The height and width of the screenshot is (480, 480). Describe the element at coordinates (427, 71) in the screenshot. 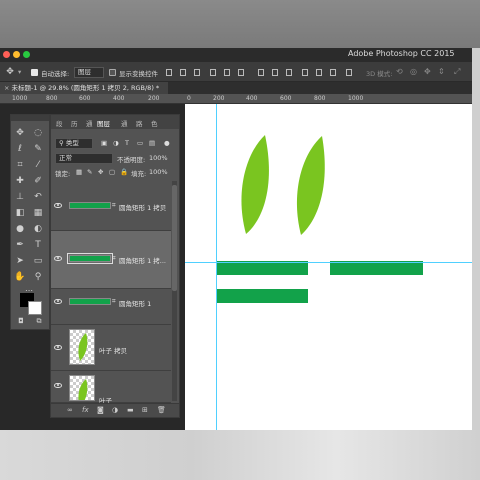

I see `3d-drag-icon: ✥` at that location.